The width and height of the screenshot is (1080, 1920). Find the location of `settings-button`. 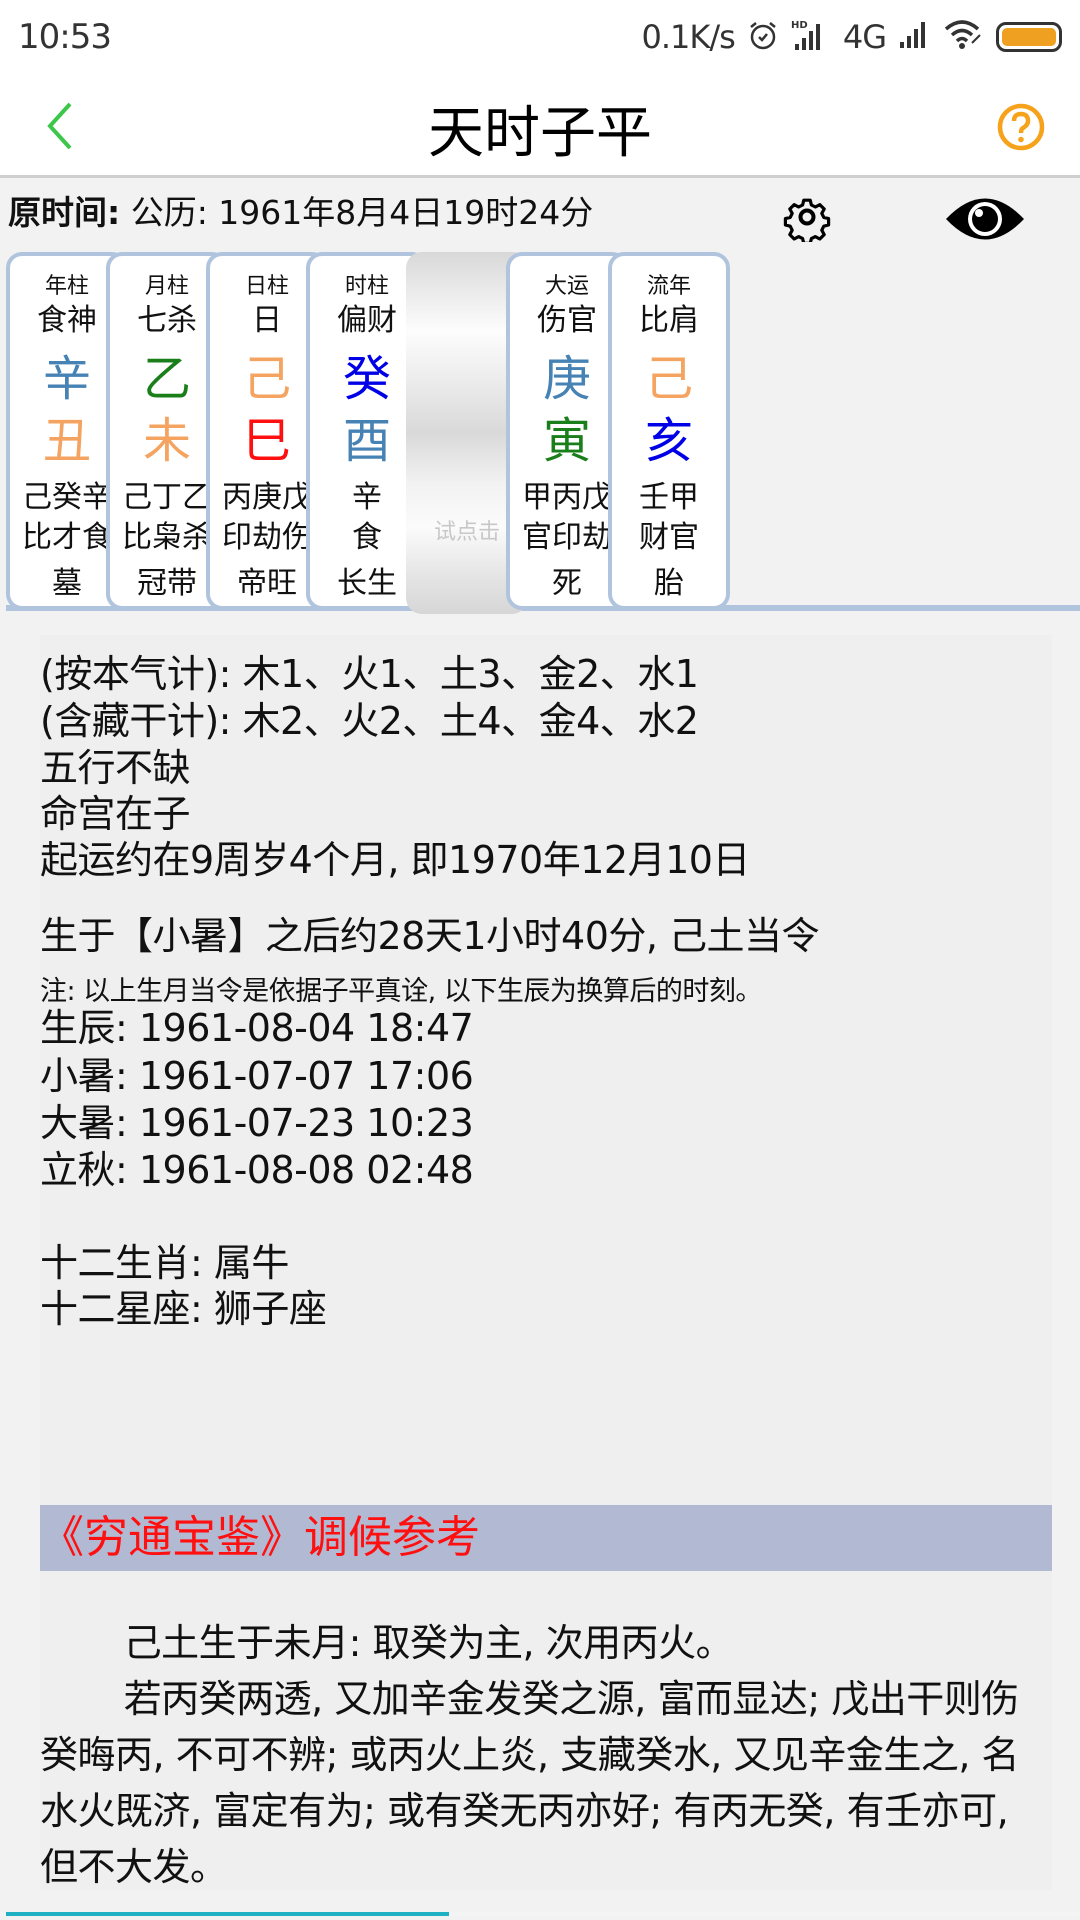

settings-button is located at coordinates (807, 219).